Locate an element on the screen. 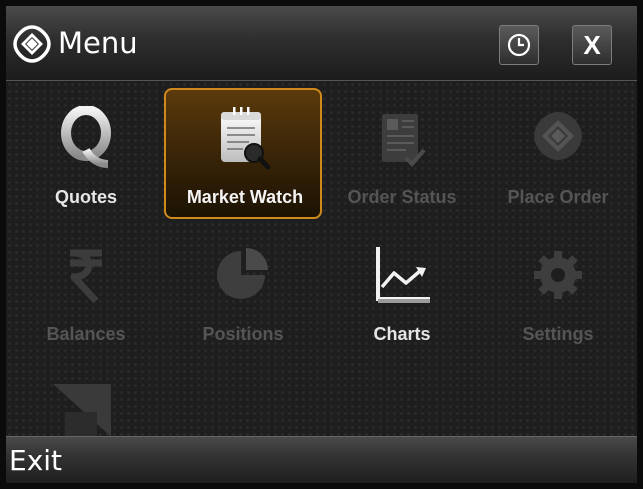  page-title: Menu is located at coordinates (98, 43).